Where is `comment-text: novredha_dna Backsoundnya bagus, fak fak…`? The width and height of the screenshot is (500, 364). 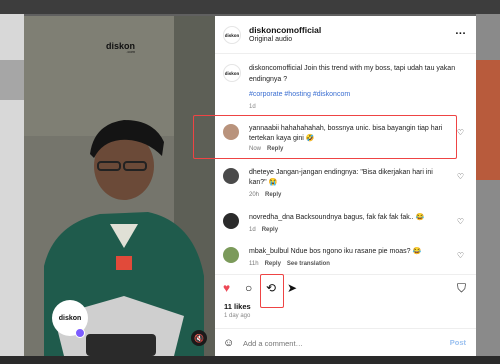
comment-text: novredha_dna Backsoundnya bagus, fak fak… is located at coordinates (337, 217).